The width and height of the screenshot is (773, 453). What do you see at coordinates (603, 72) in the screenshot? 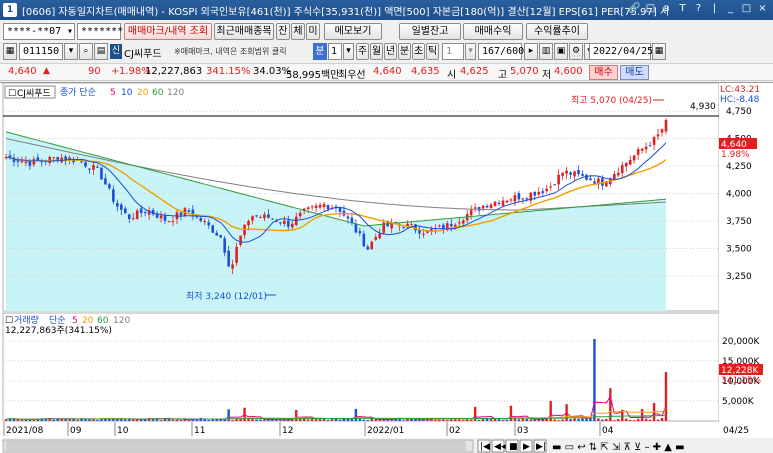
I see `buy-button: 매수` at bounding box center [603, 72].